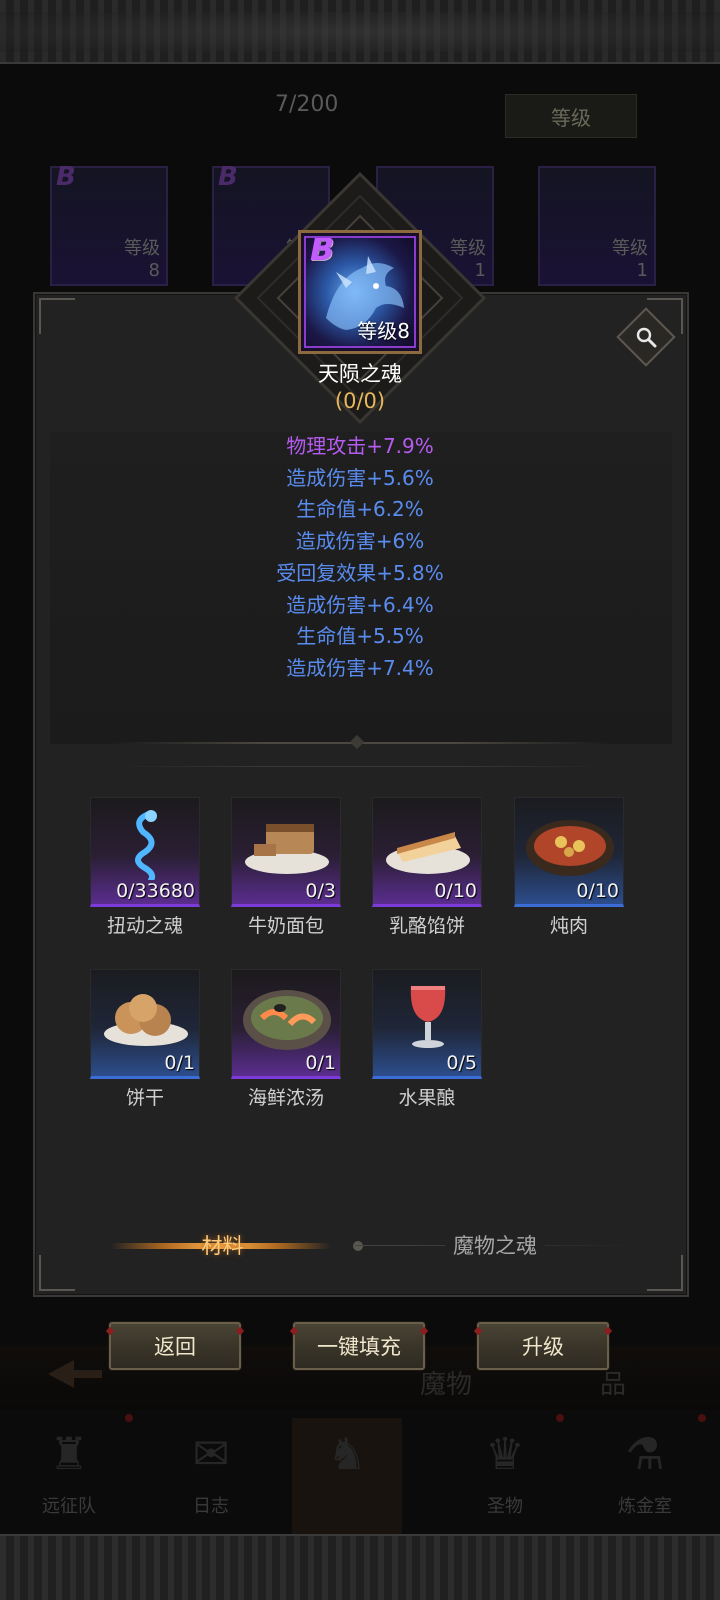 The image size is (720, 1600). I want to click on tab-monster-souls-label: 魔物之魂, so click(495, 1246).